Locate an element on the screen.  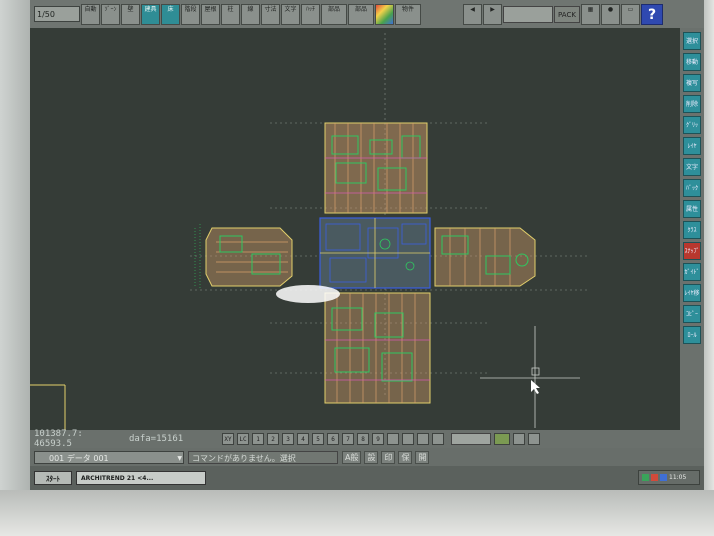
clock: 11:05 is located at coordinates (678, 477).